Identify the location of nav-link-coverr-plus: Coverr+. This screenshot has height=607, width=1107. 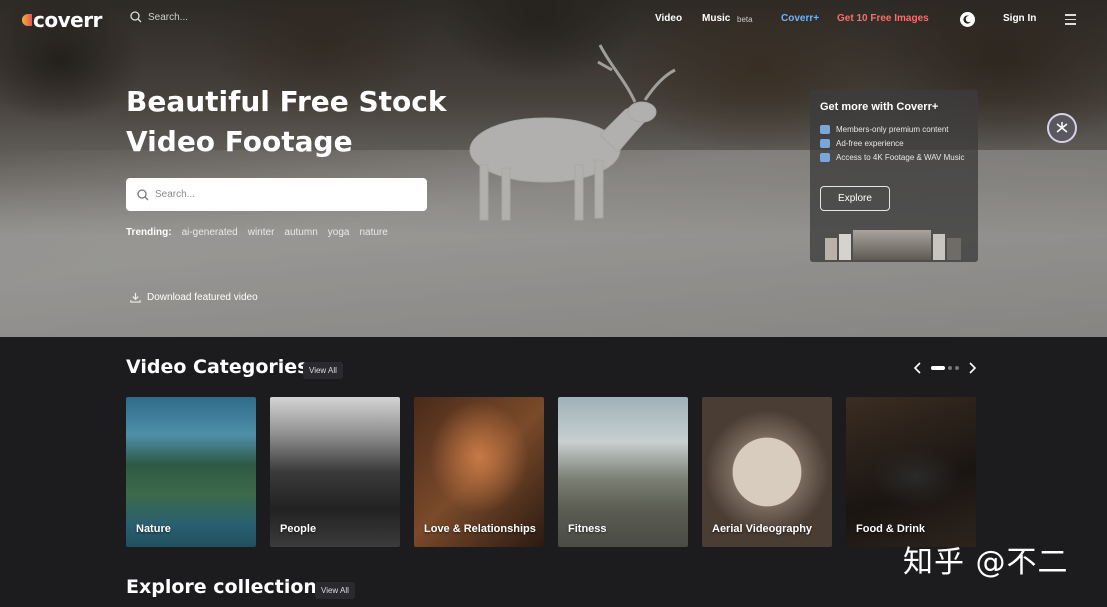
(800, 18).